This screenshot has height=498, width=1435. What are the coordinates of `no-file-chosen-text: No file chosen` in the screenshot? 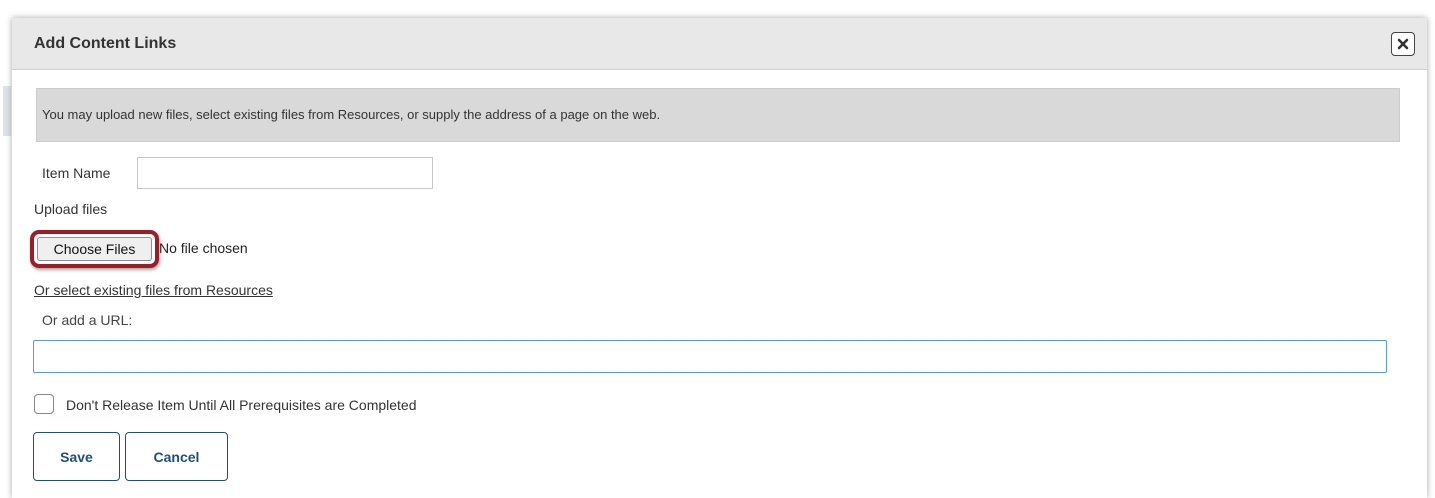 It's located at (203, 248).